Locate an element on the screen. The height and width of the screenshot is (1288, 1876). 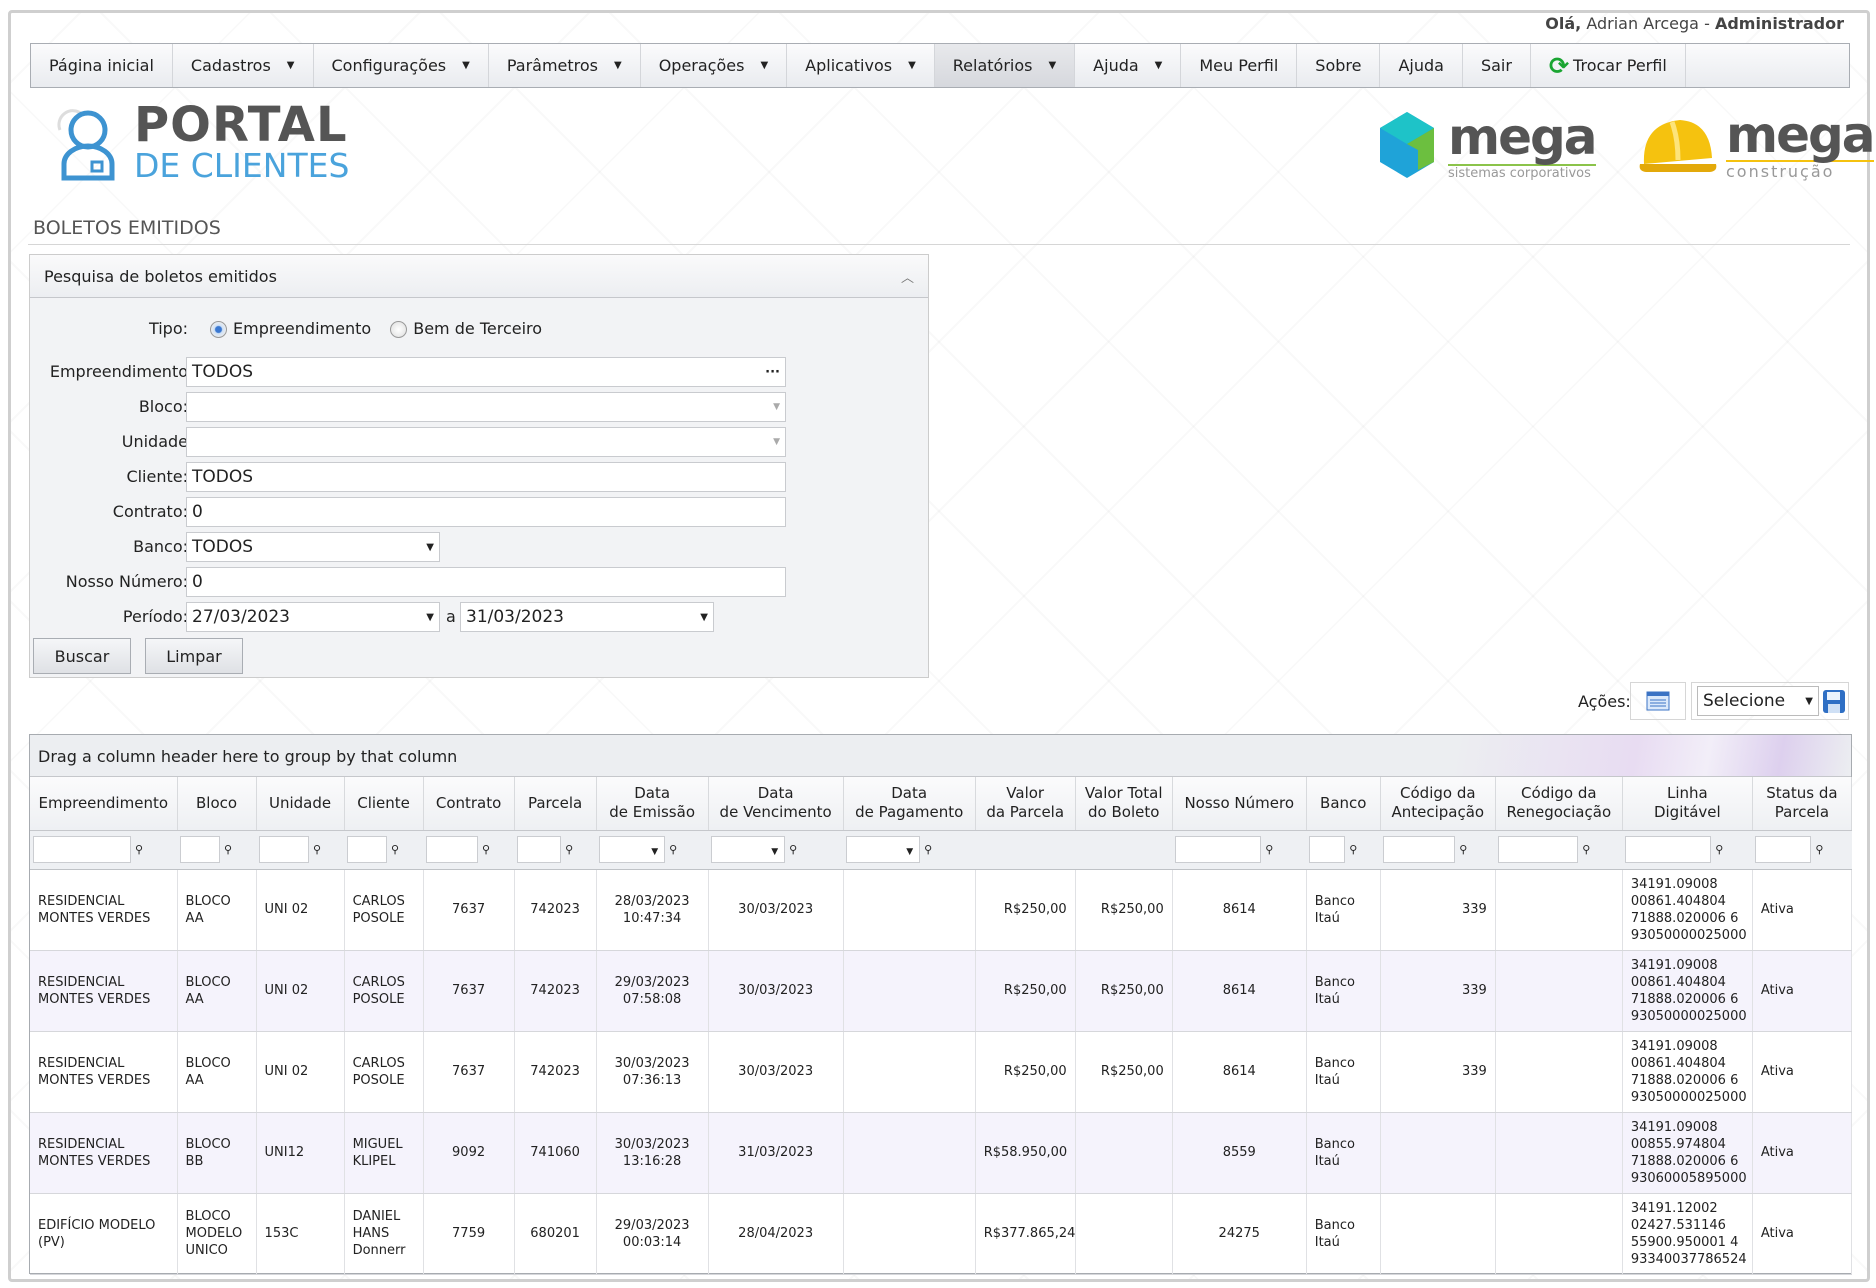
limpar-button: Limpar is located at coordinates (194, 656).